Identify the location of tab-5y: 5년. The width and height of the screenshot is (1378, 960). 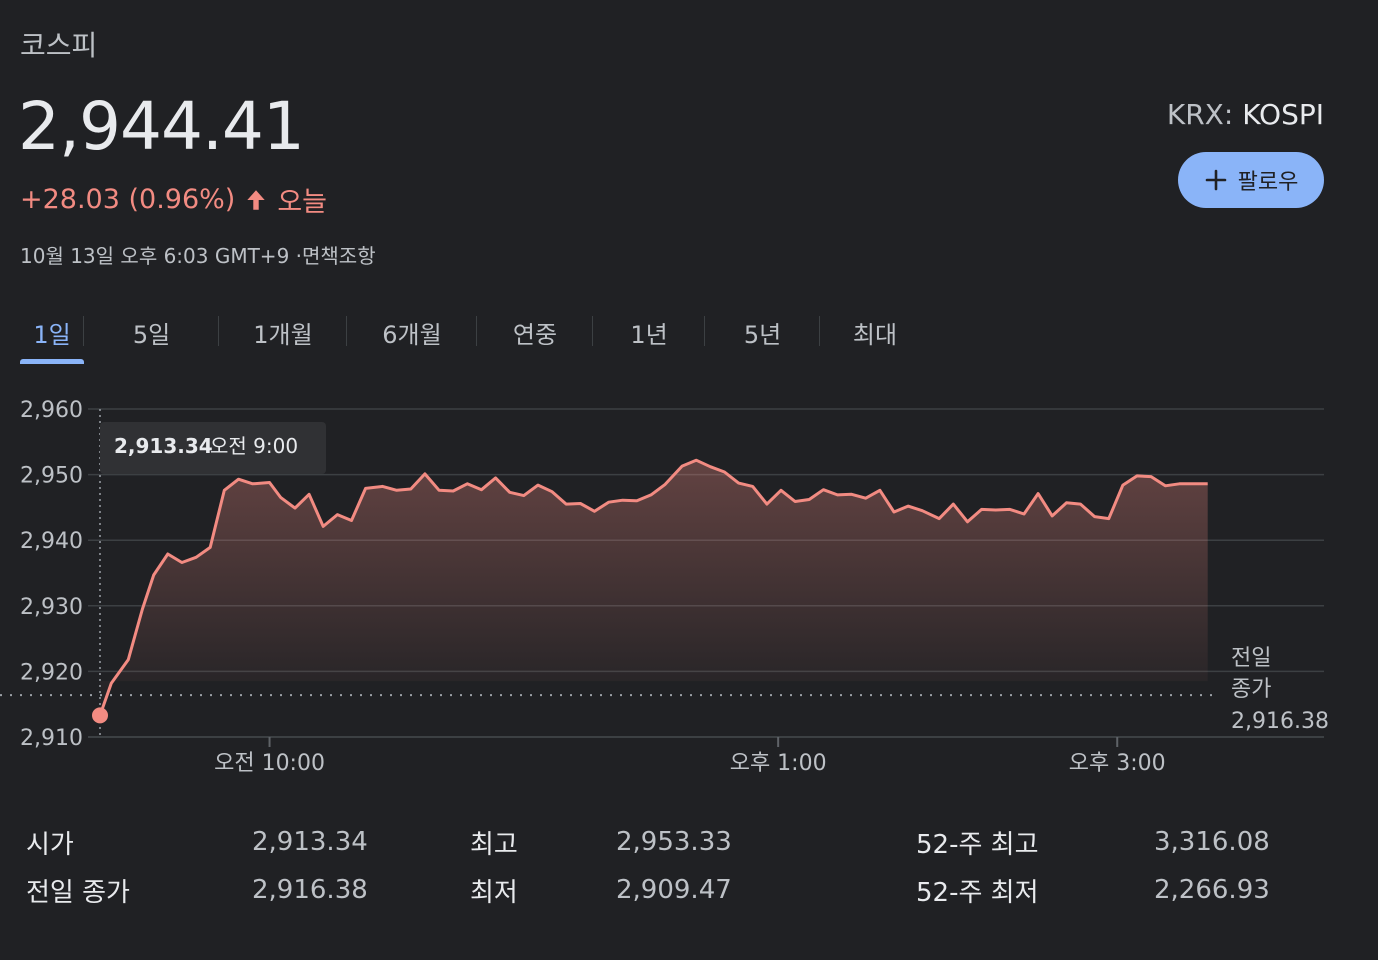
(762, 332).